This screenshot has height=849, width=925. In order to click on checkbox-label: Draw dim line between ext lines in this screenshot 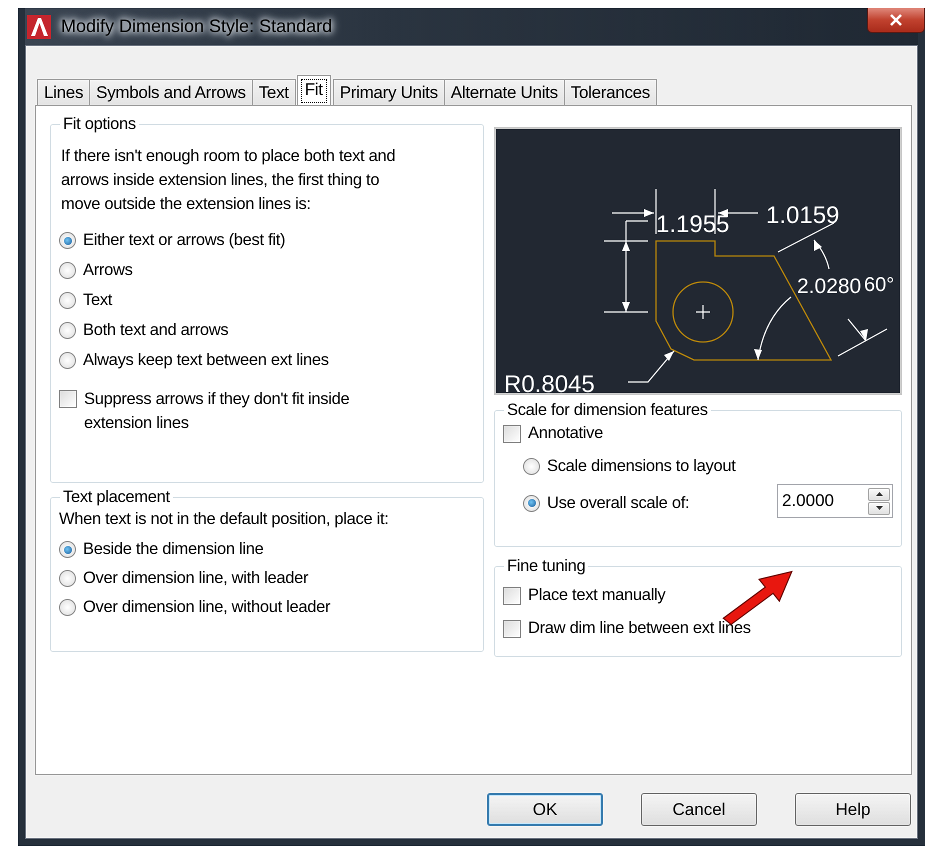, I will do `click(639, 628)`.